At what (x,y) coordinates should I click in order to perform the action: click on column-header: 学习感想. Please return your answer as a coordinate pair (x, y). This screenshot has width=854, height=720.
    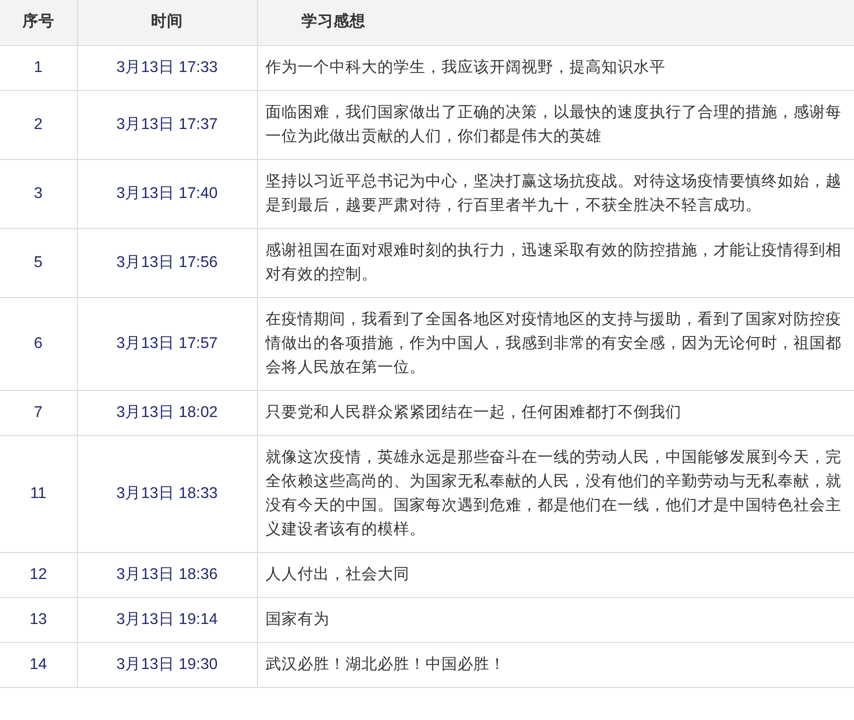
    Looking at the image, I should click on (555, 22).